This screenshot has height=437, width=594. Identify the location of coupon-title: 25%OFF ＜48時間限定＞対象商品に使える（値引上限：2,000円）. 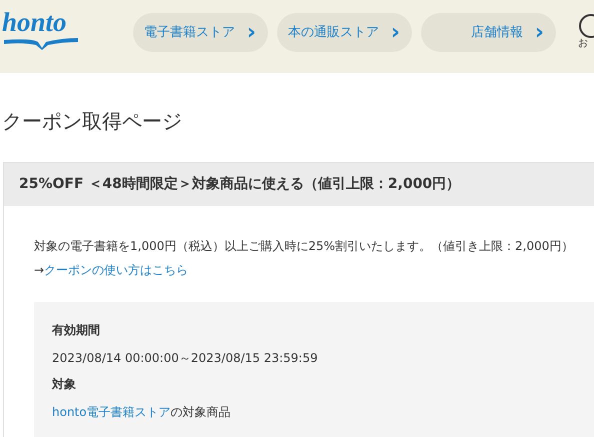
(299, 184).